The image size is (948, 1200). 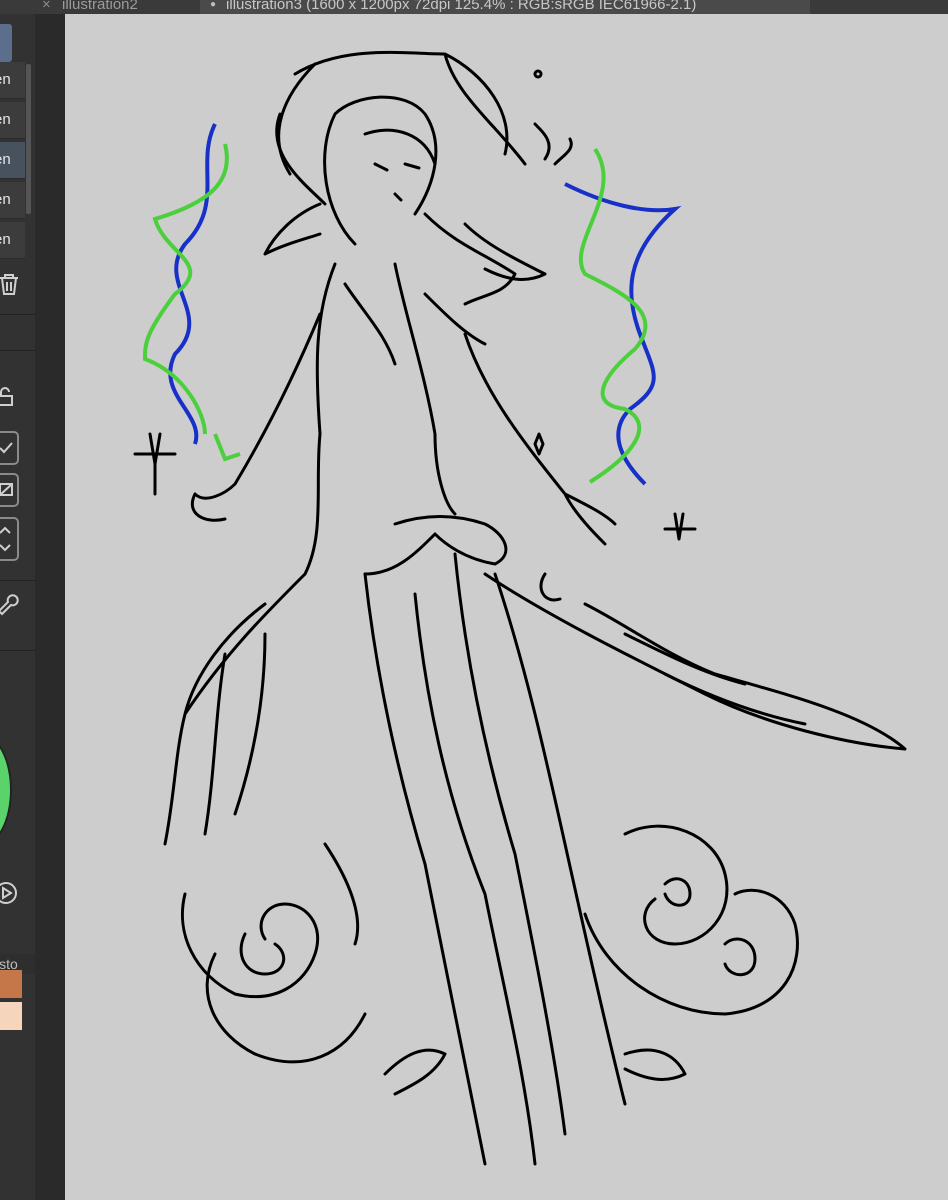 What do you see at coordinates (6, 790) in the screenshot?
I see `main-color-wheel` at bounding box center [6, 790].